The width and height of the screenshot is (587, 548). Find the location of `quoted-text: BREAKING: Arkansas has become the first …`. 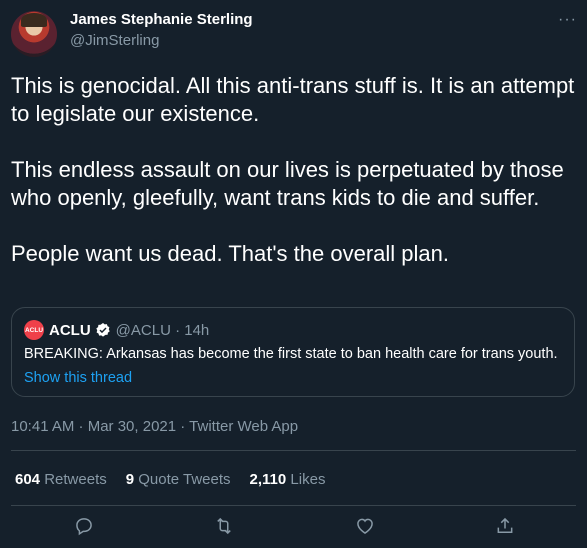

quoted-text: BREAKING: Arkansas has become the first … is located at coordinates (291, 354).